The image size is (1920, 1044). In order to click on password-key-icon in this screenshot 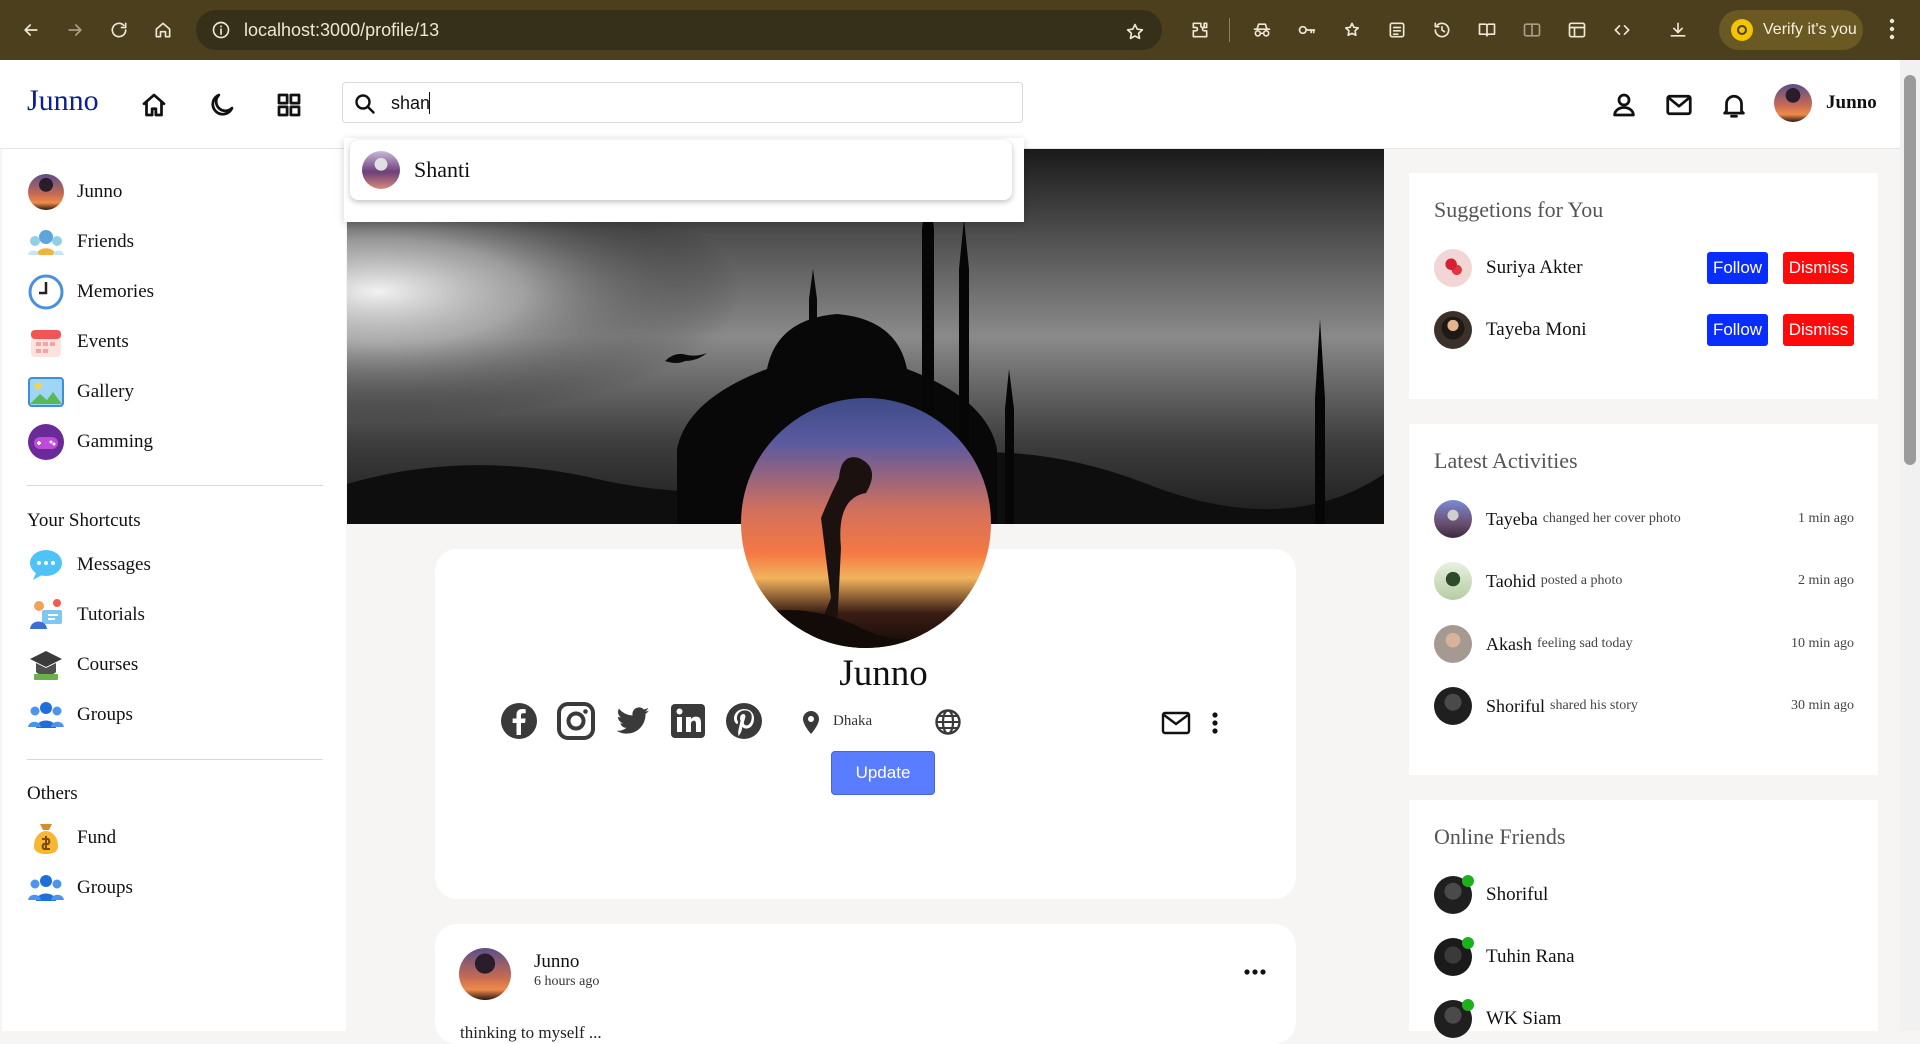, I will do `click(1307, 30)`.